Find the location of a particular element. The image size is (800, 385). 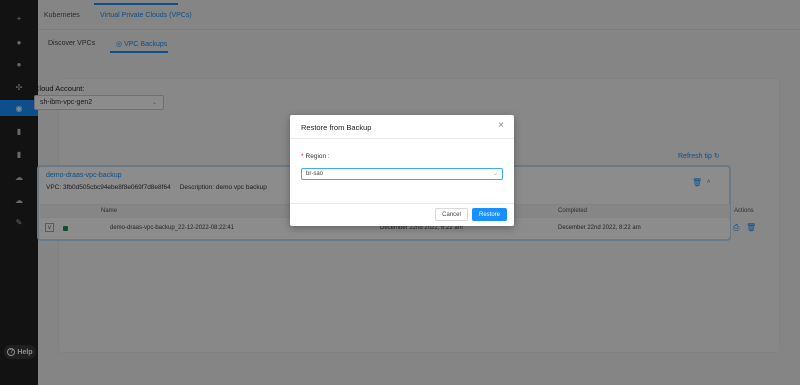

region-label-text: Region : is located at coordinates (317, 156).